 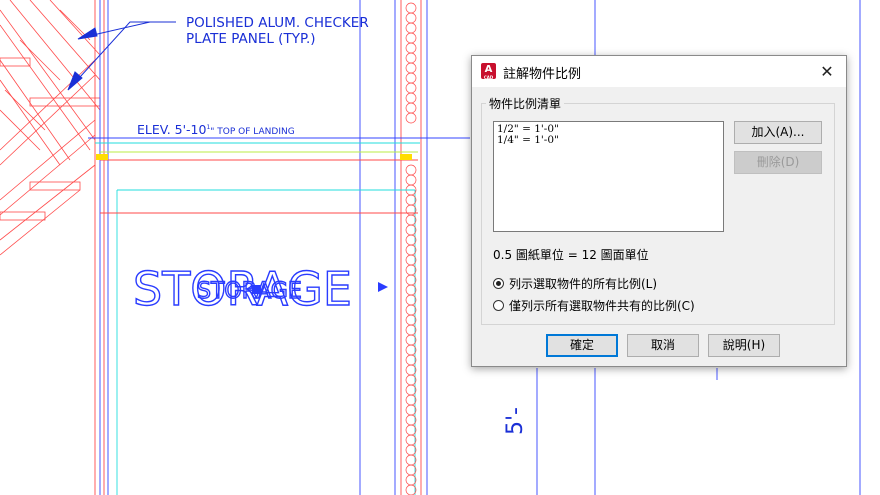 What do you see at coordinates (602, 306) in the screenshot?
I see `radio-common-label: 僅列示所有選取物件共有的比例(C)` at bounding box center [602, 306].